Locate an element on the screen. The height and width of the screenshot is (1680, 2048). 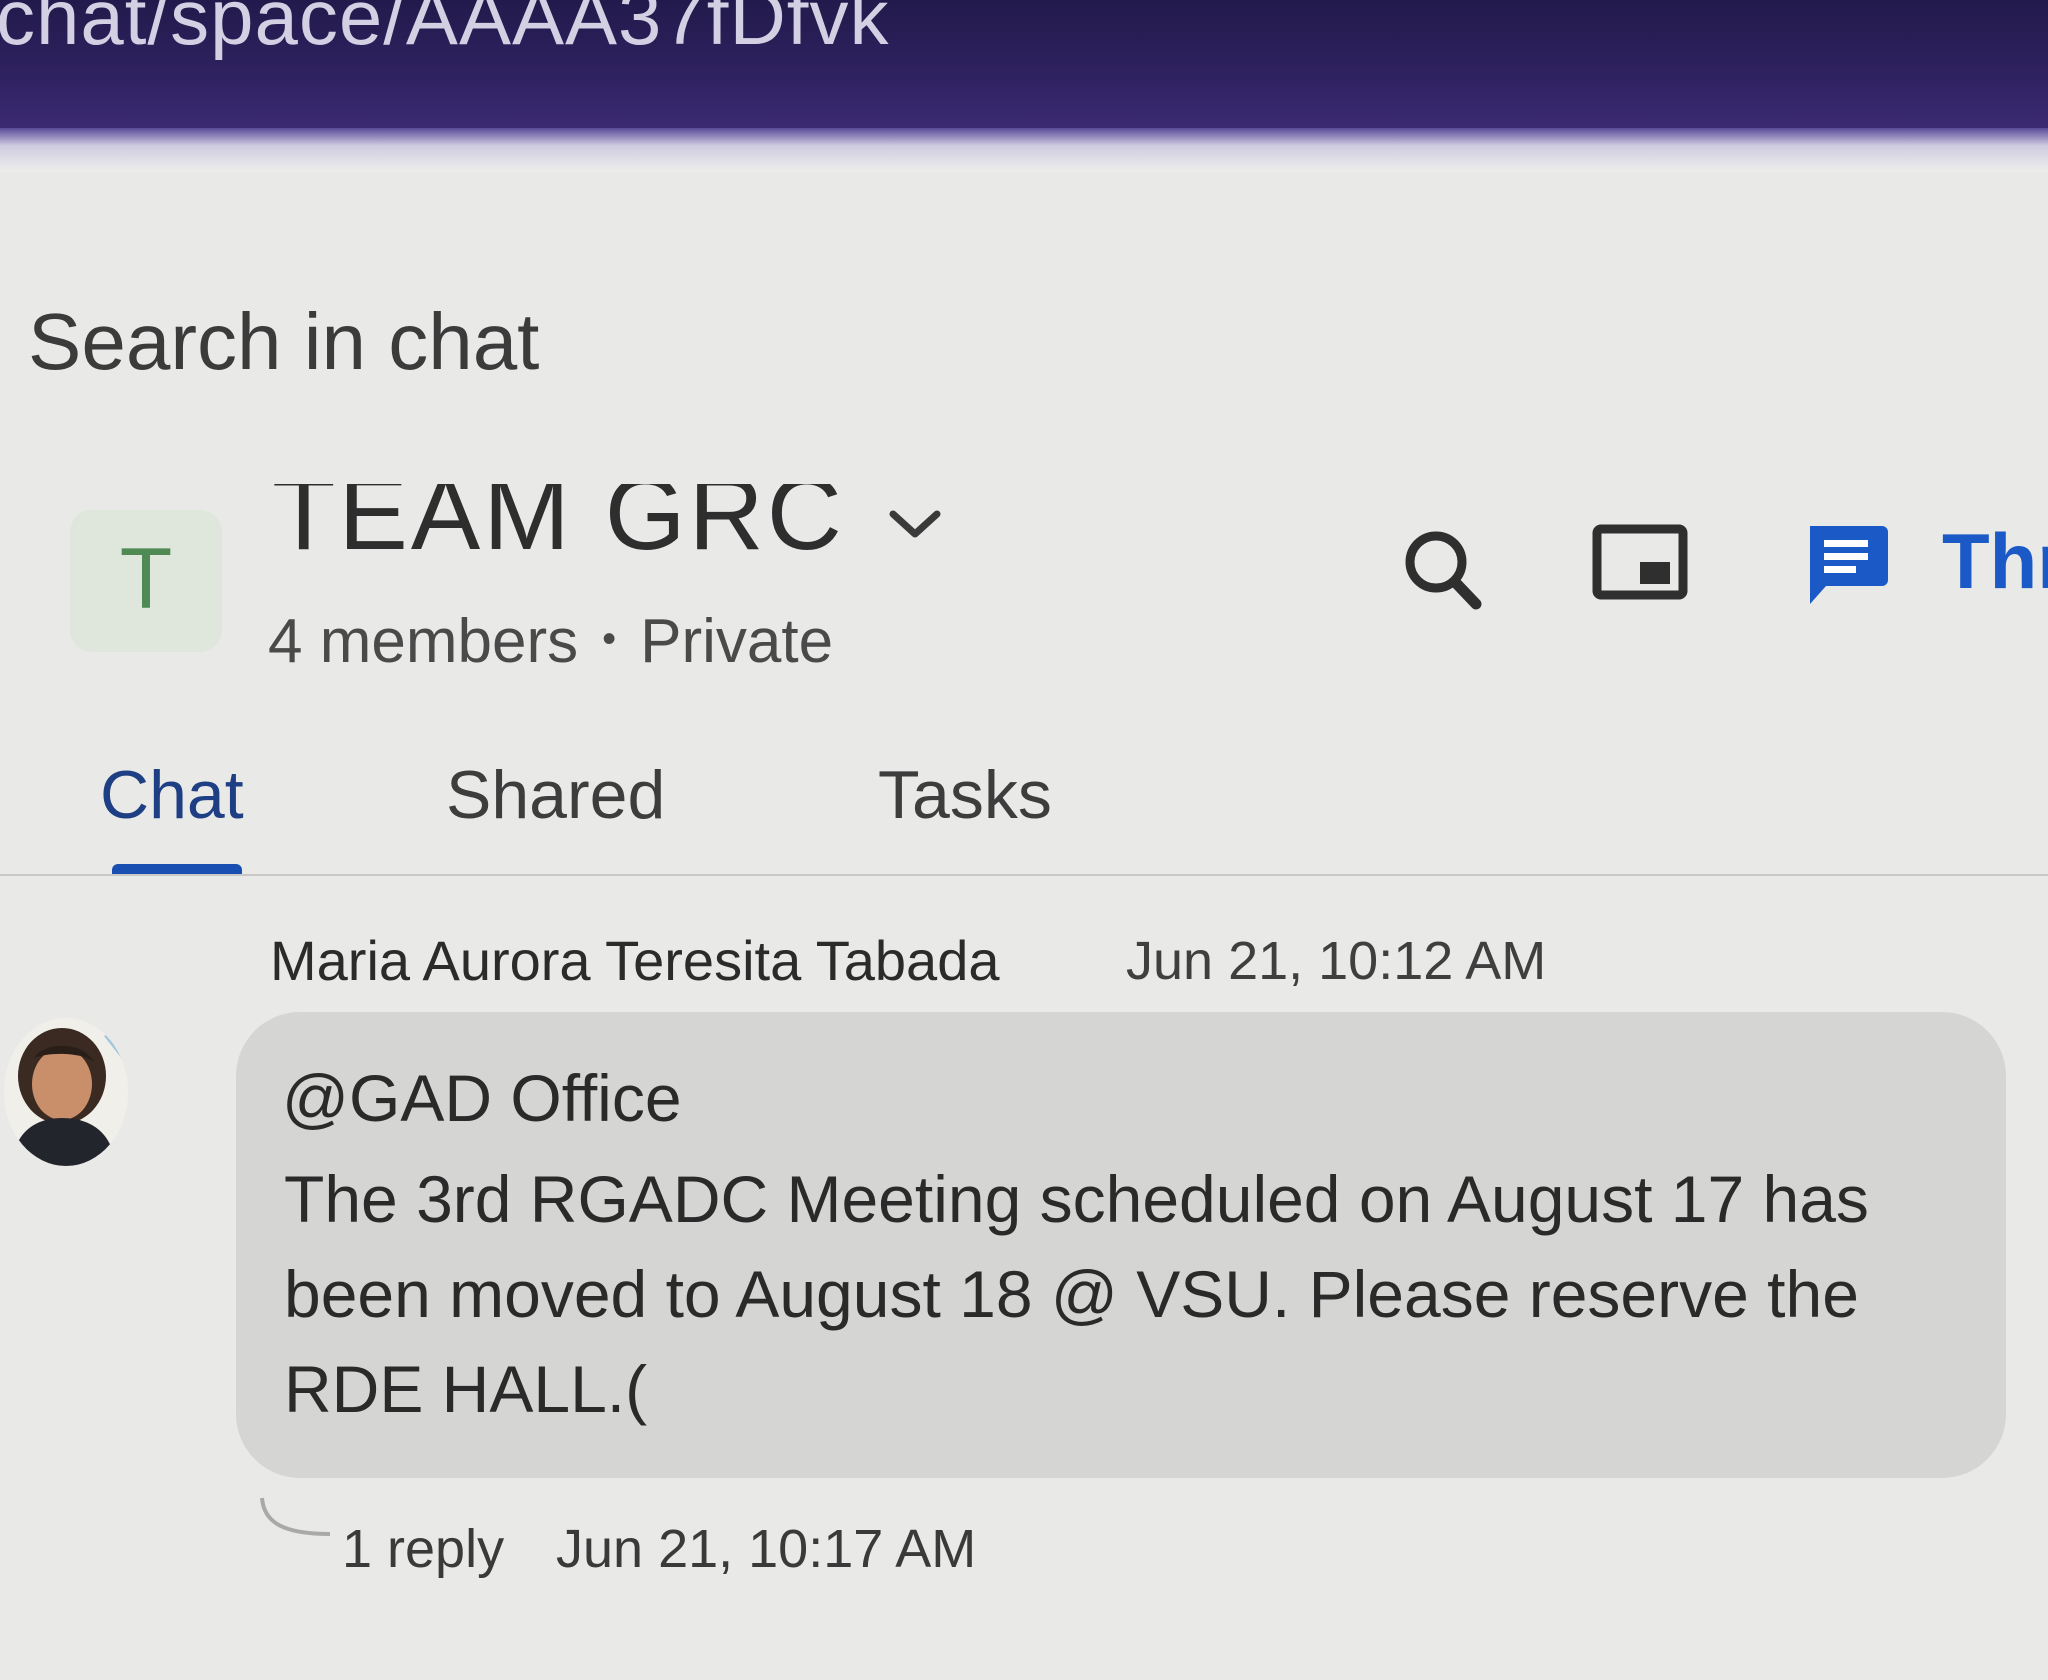
message-timestamp: Jun 21, 10:12 AM is located at coordinates (1336, 961).